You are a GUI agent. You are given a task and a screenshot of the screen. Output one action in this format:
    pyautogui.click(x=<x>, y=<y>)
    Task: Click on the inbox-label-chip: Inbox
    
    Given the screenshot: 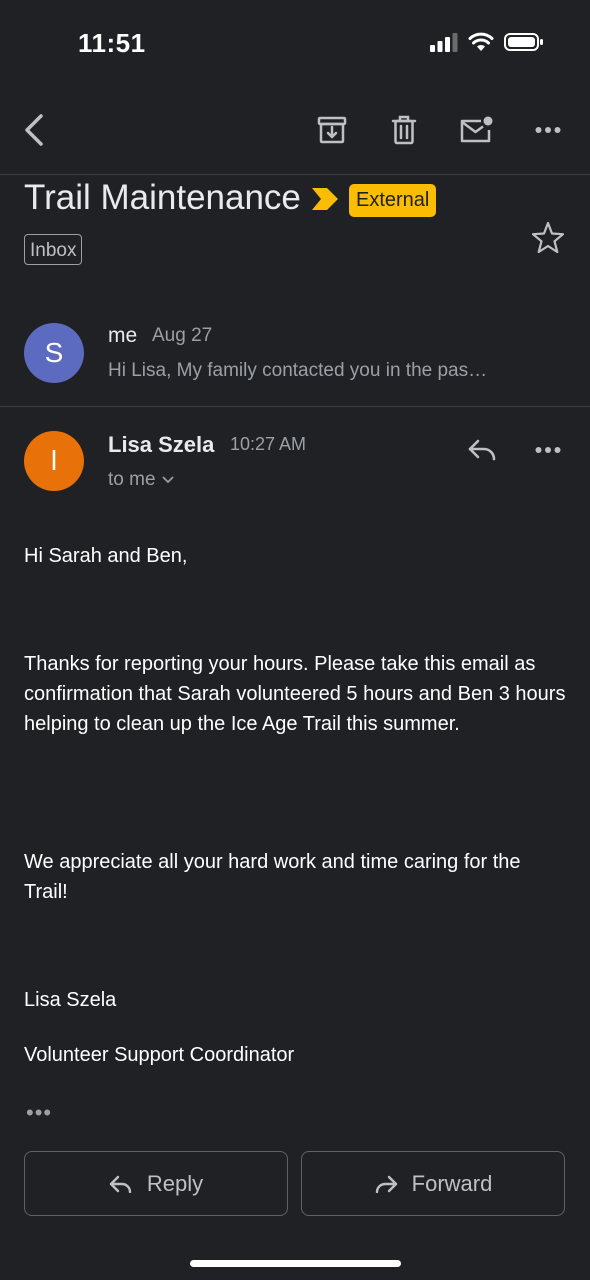 What is the action you would take?
    pyautogui.click(x=53, y=249)
    